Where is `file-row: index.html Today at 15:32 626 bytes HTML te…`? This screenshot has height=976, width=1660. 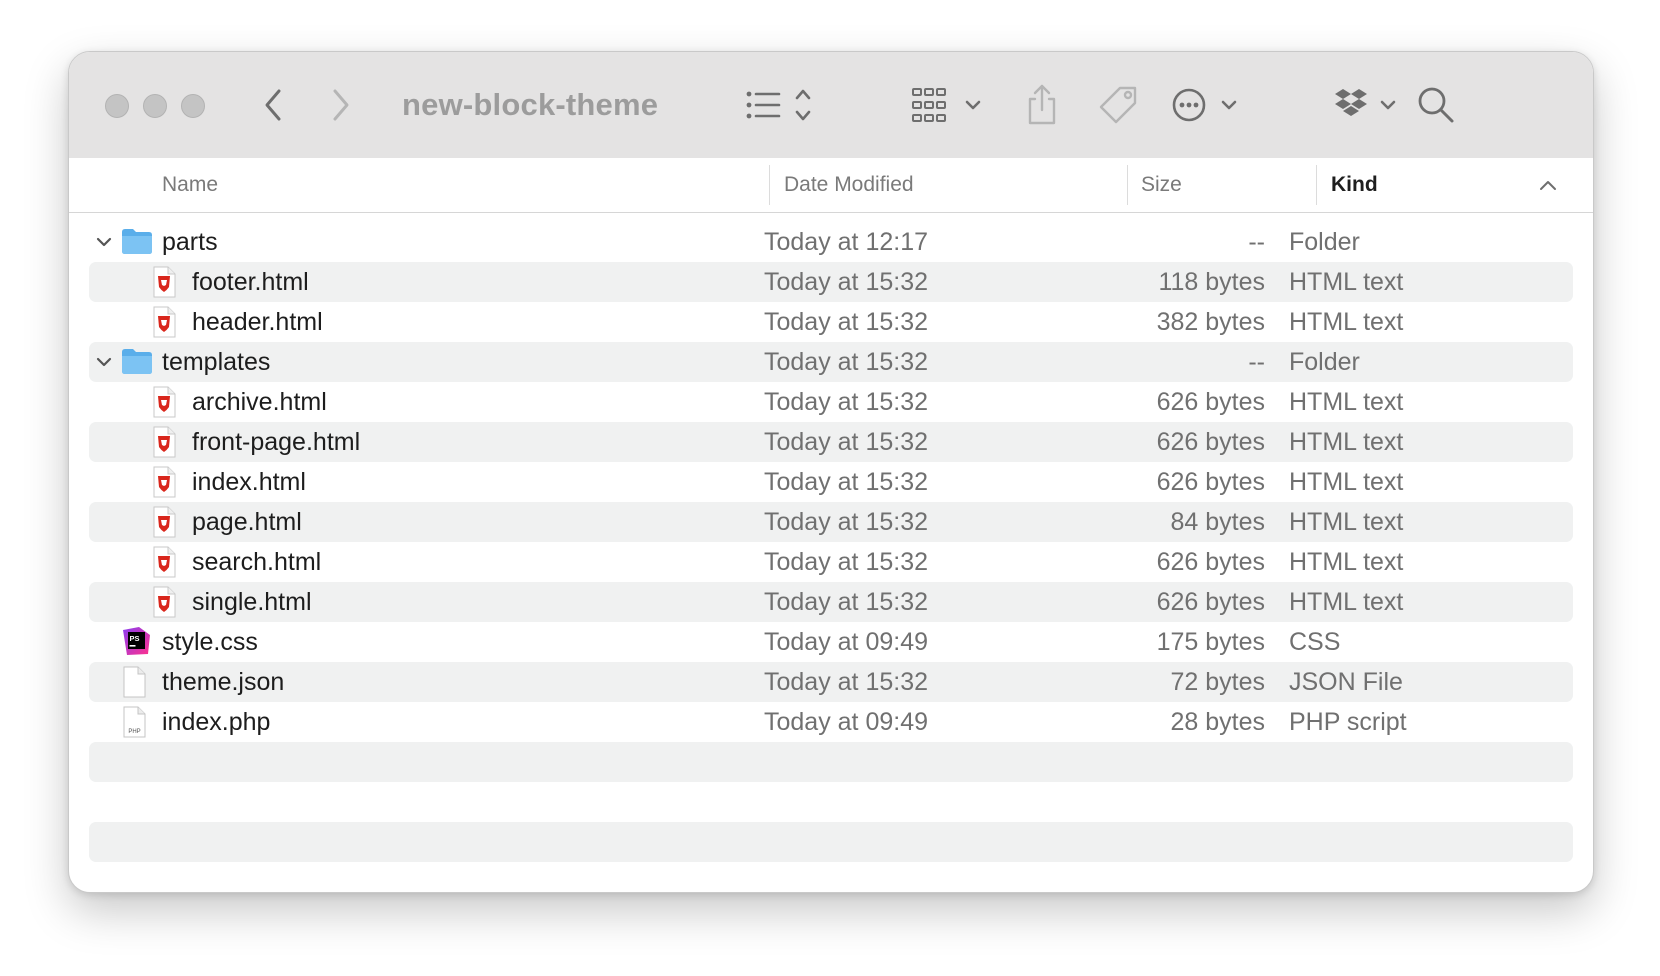 file-row: index.html Today at 15:32 626 bytes HTML te… is located at coordinates (831, 482).